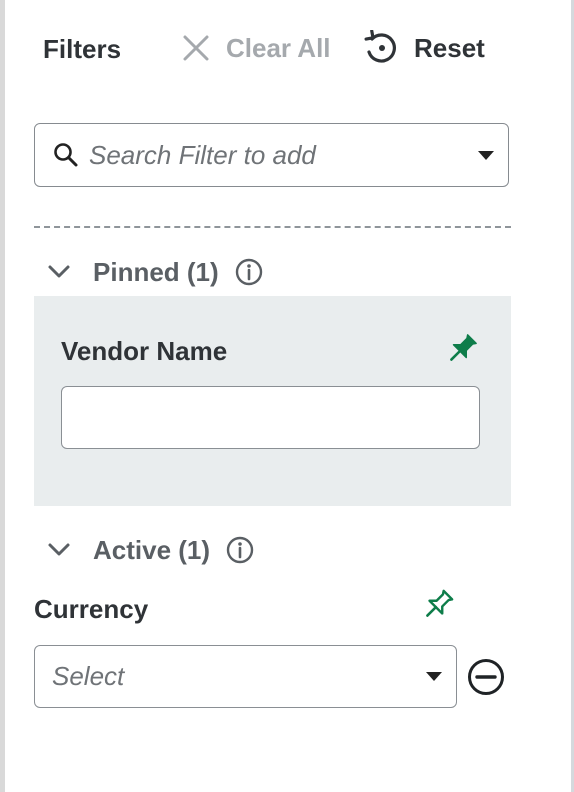 This screenshot has height=792, width=574. What do you see at coordinates (462, 349) in the screenshot?
I see `pin-filled-icon` at bounding box center [462, 349].